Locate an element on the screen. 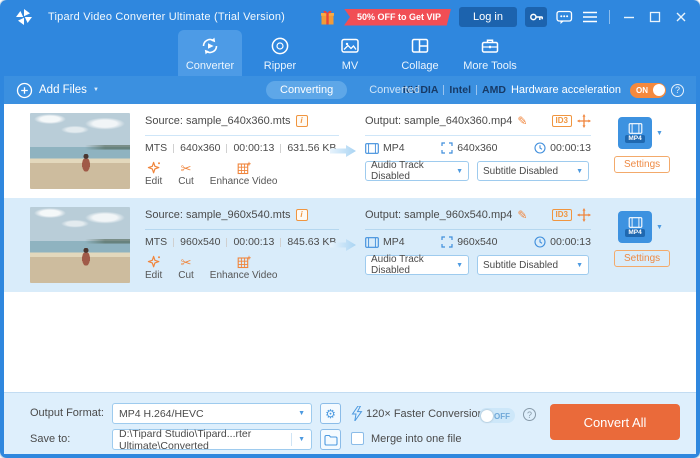  menu-icon is located at coordinates (590, 17).